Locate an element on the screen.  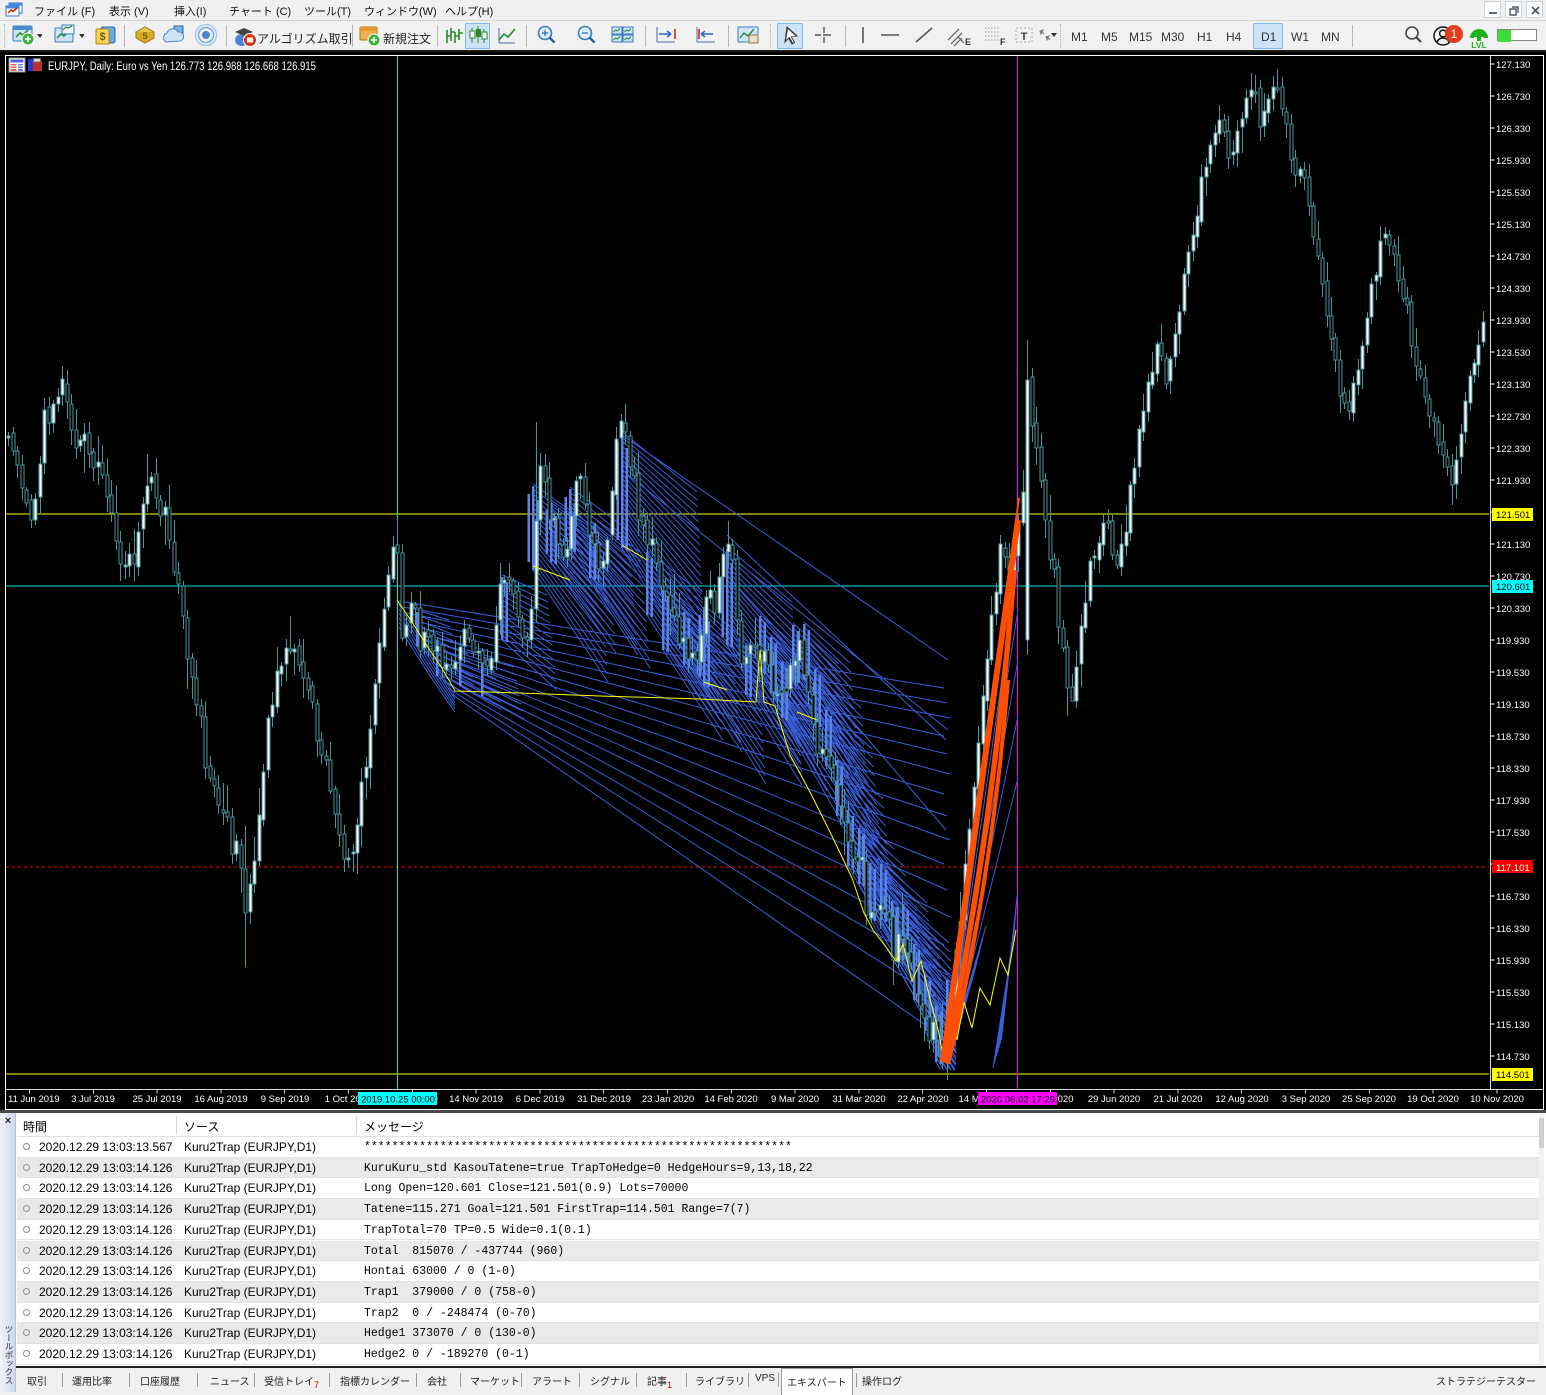
svg-text: 118.330 is located at coordinates (1513, 769).